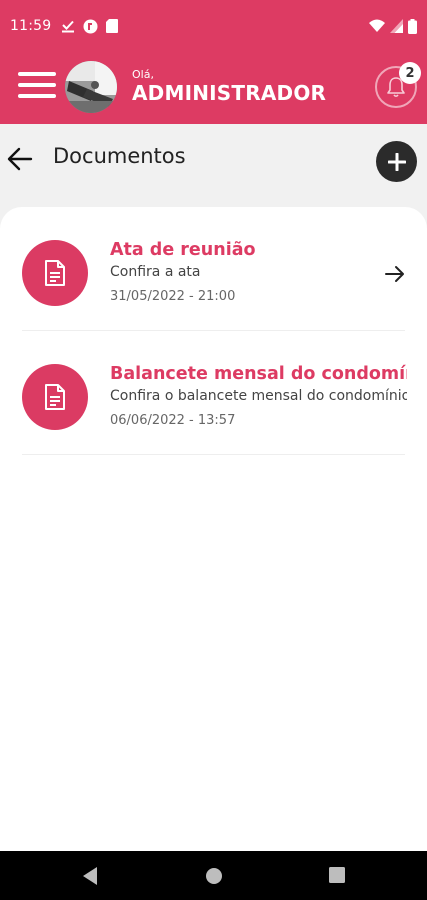 The height and width of the screenshot is (900, 427). Describe the element at coordinates (377, 25) in the screenshot. I see `wifi-icon` at that location.